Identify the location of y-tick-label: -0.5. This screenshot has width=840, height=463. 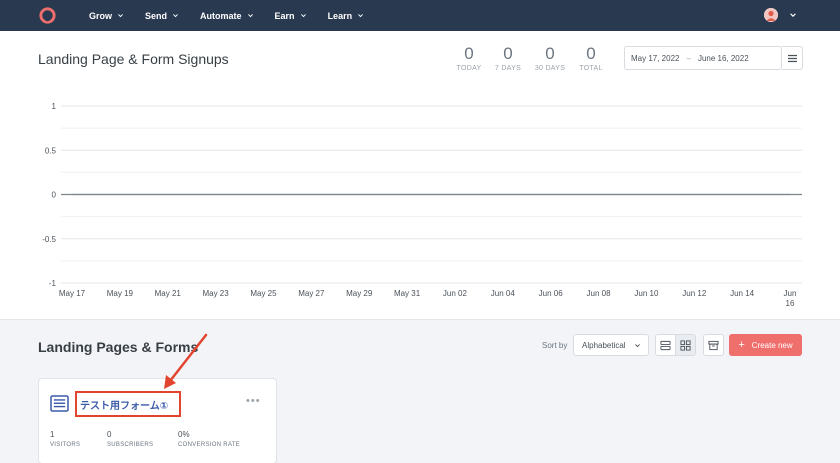
(49, 239).